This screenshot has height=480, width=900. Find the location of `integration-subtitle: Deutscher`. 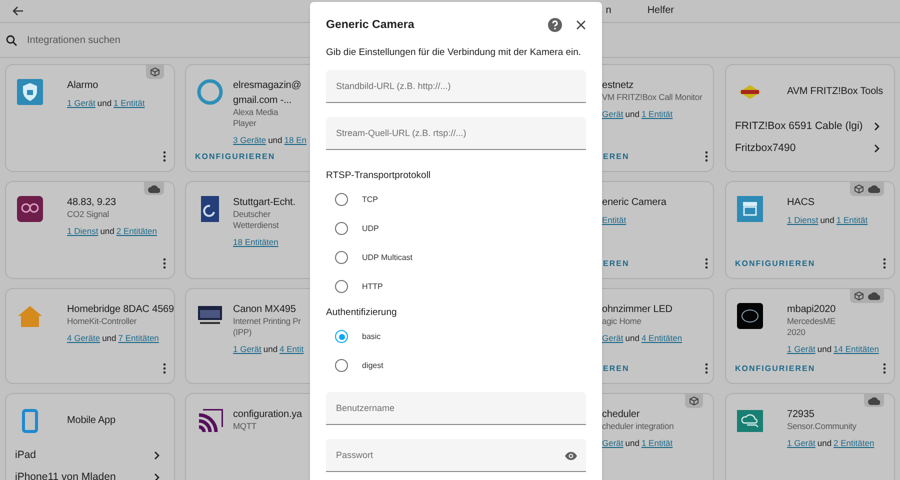

integration-subtitle: Deutscher is located at coordinates (252, 214).